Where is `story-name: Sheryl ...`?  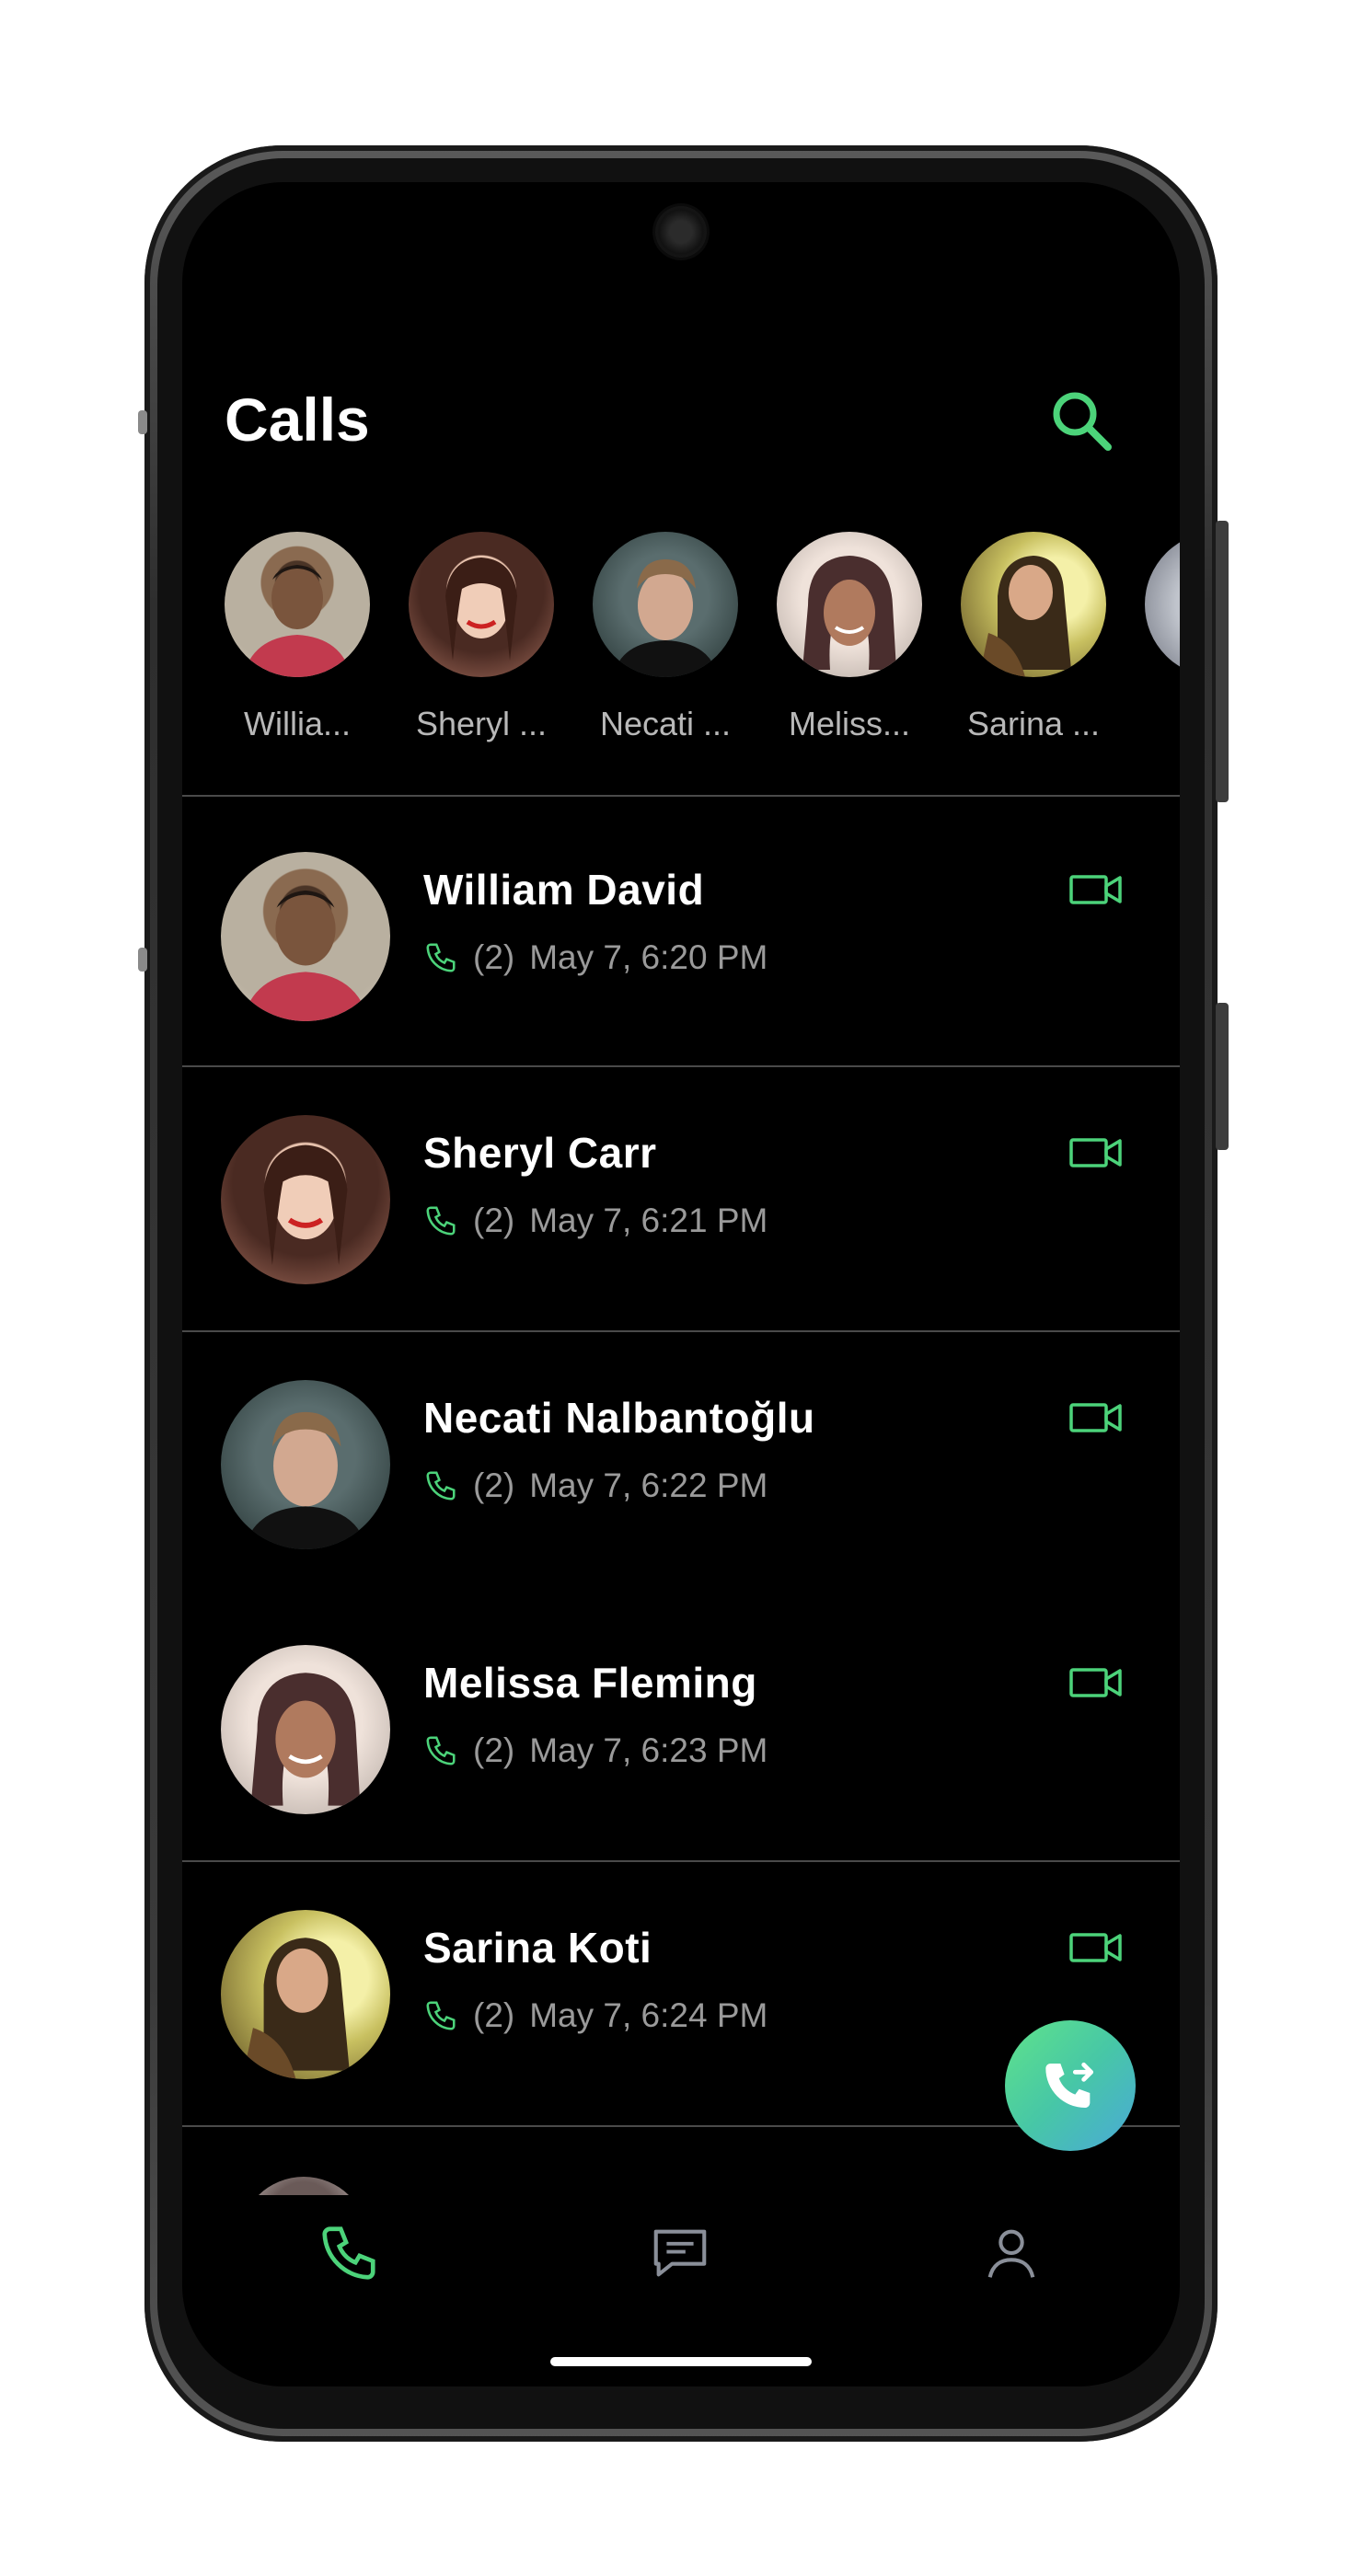 story-name: Sheryl ... is located at coordinates (481, 723).